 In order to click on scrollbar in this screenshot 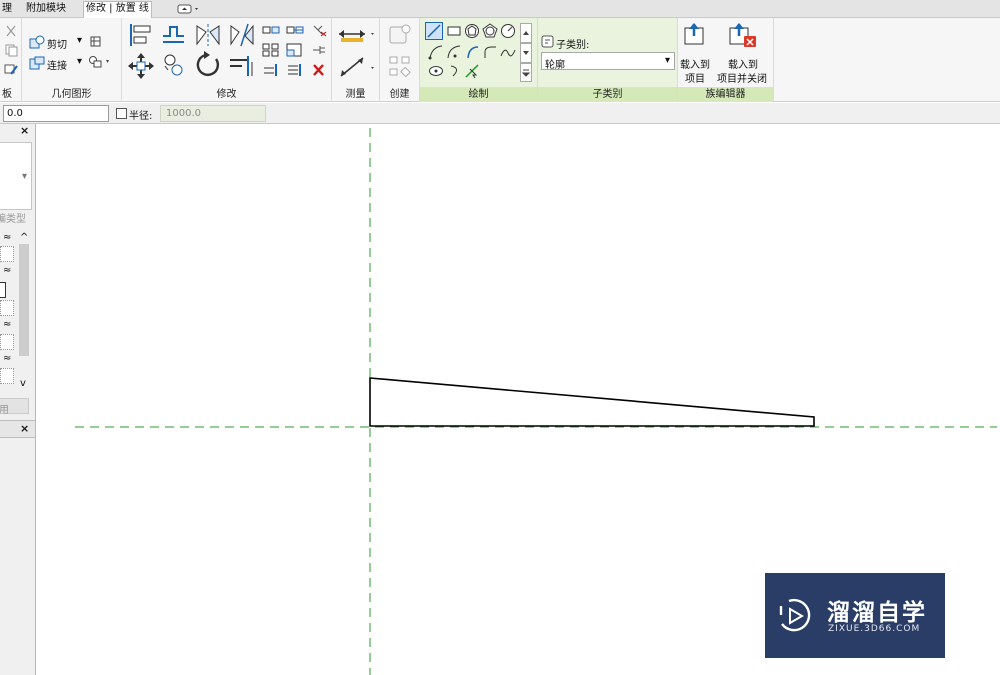, I will do `click(24, 300)`.